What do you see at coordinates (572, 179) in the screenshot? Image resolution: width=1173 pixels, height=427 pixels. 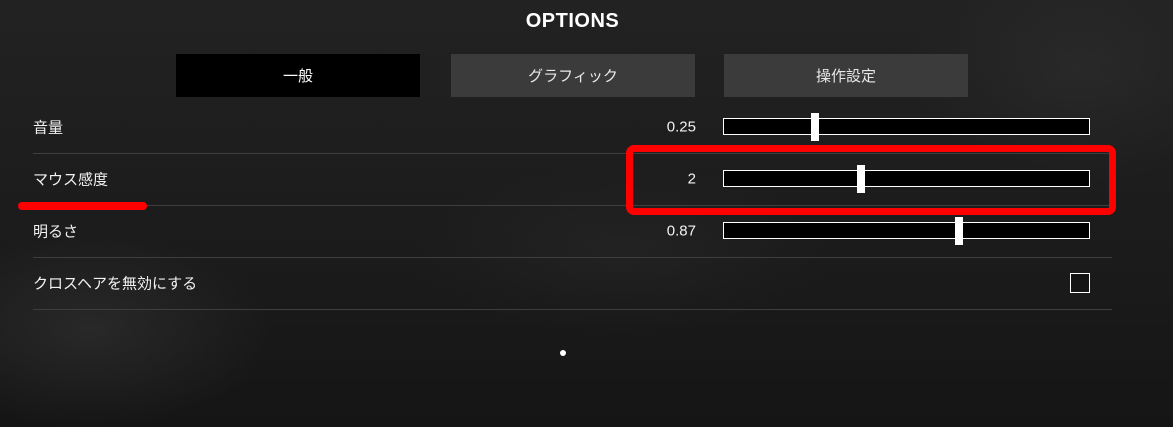 I see `setting-row-mouse-sensitivity: マウス感度 2` at bounding box center [572, 179].